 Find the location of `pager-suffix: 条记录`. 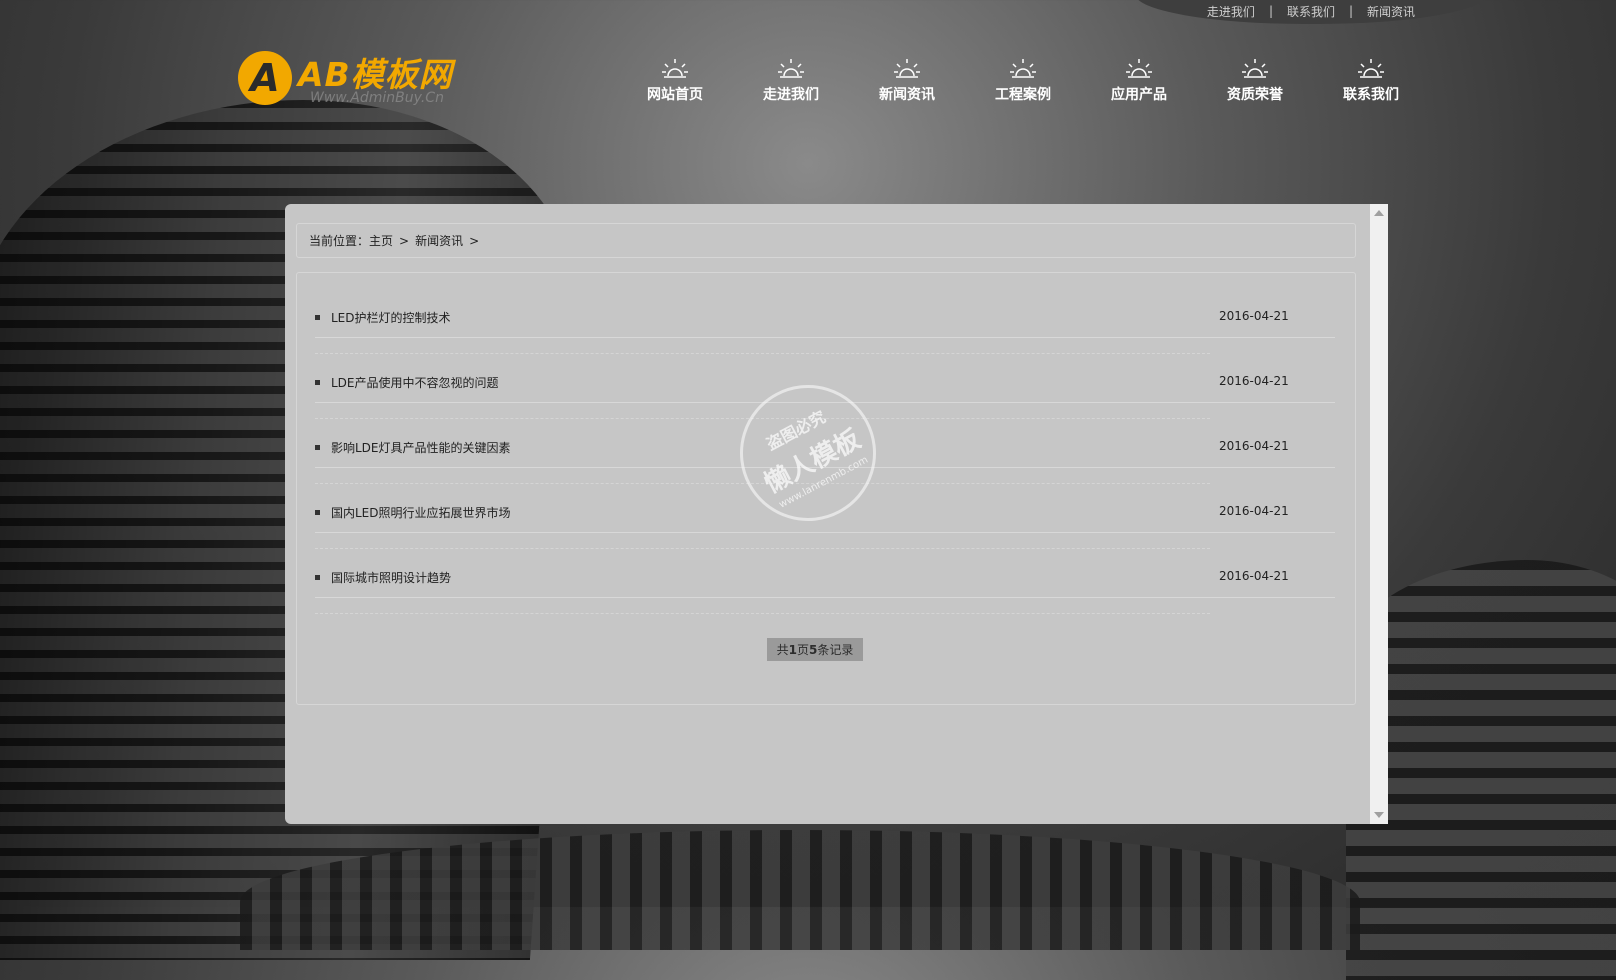

pager-suffix: 条记录 is located at coordinates (835, 650).